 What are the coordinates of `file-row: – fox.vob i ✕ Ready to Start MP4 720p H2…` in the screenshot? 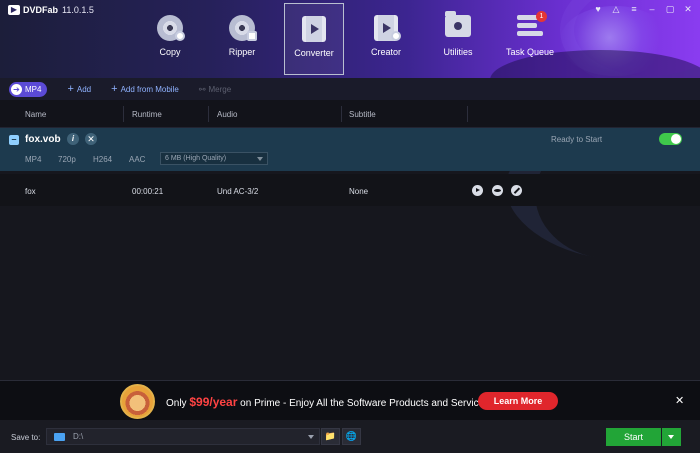 It's located at (350, 149).